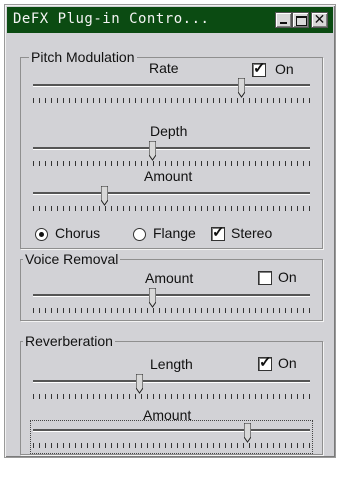  I want to click on pitch-amount-label: Amount, so click(168, 176).